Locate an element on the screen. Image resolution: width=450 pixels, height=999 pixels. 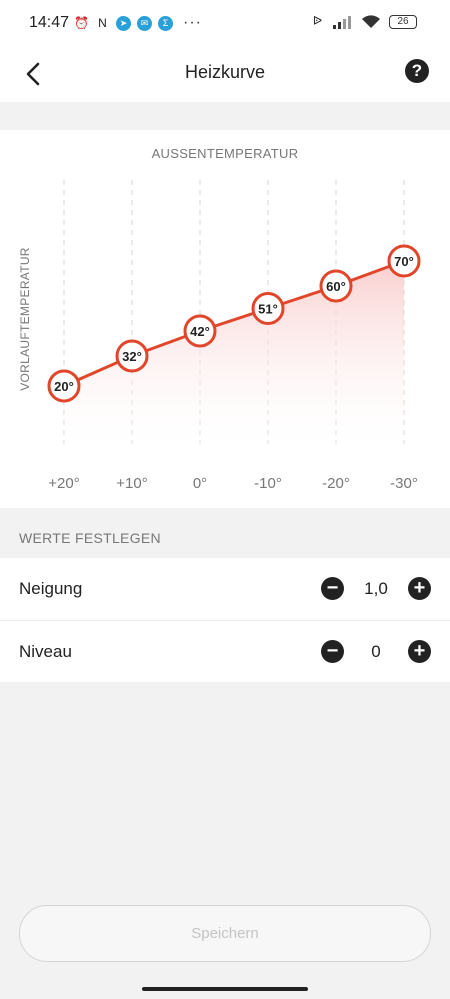
section-label: WERTE FESTLEGEN is located at coordinates (90, 538).